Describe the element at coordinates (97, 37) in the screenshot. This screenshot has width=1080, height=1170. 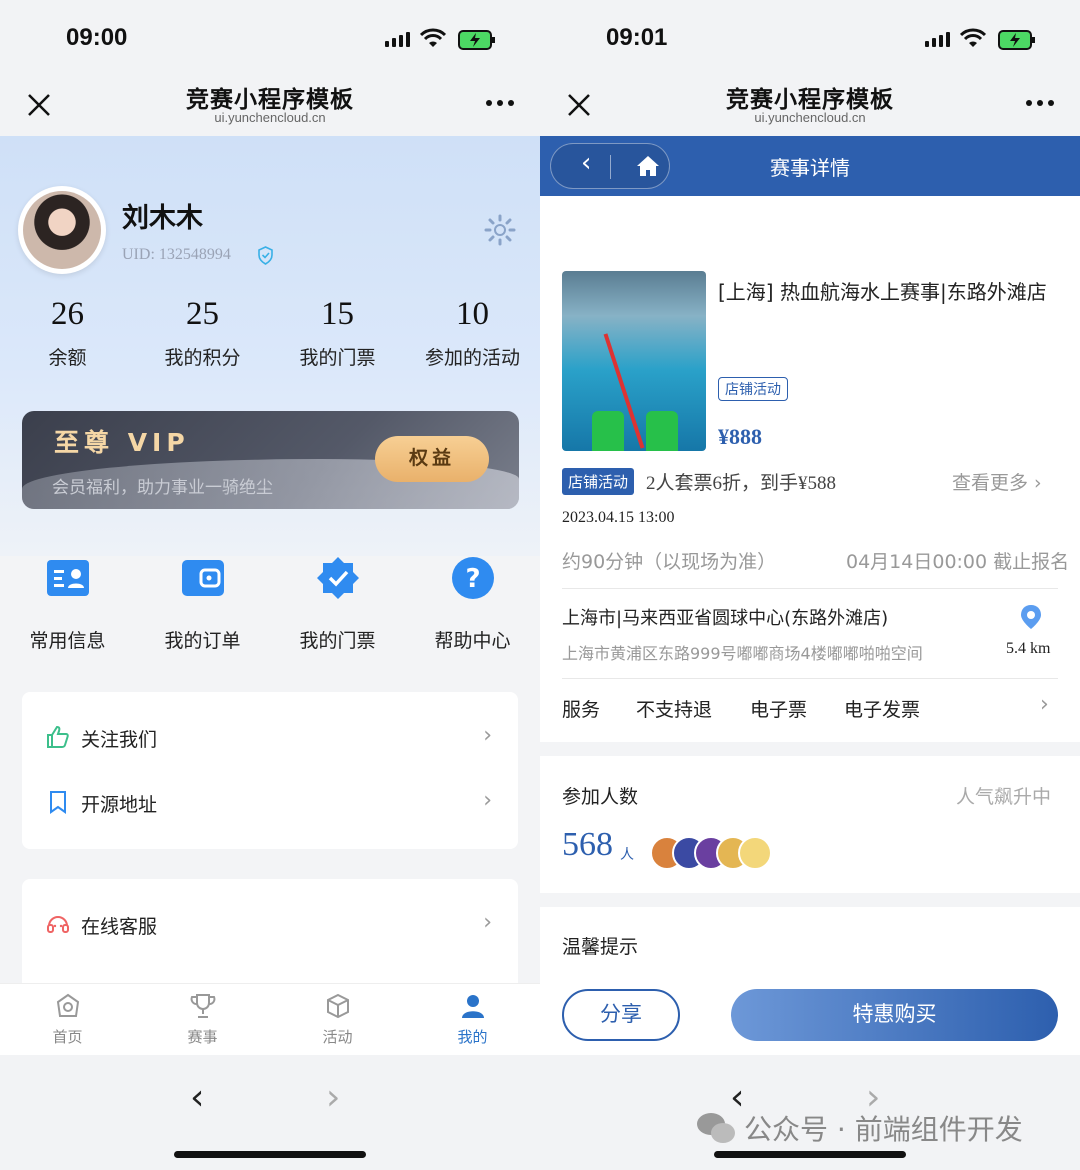
I see `status-time: 09:00` at that location.